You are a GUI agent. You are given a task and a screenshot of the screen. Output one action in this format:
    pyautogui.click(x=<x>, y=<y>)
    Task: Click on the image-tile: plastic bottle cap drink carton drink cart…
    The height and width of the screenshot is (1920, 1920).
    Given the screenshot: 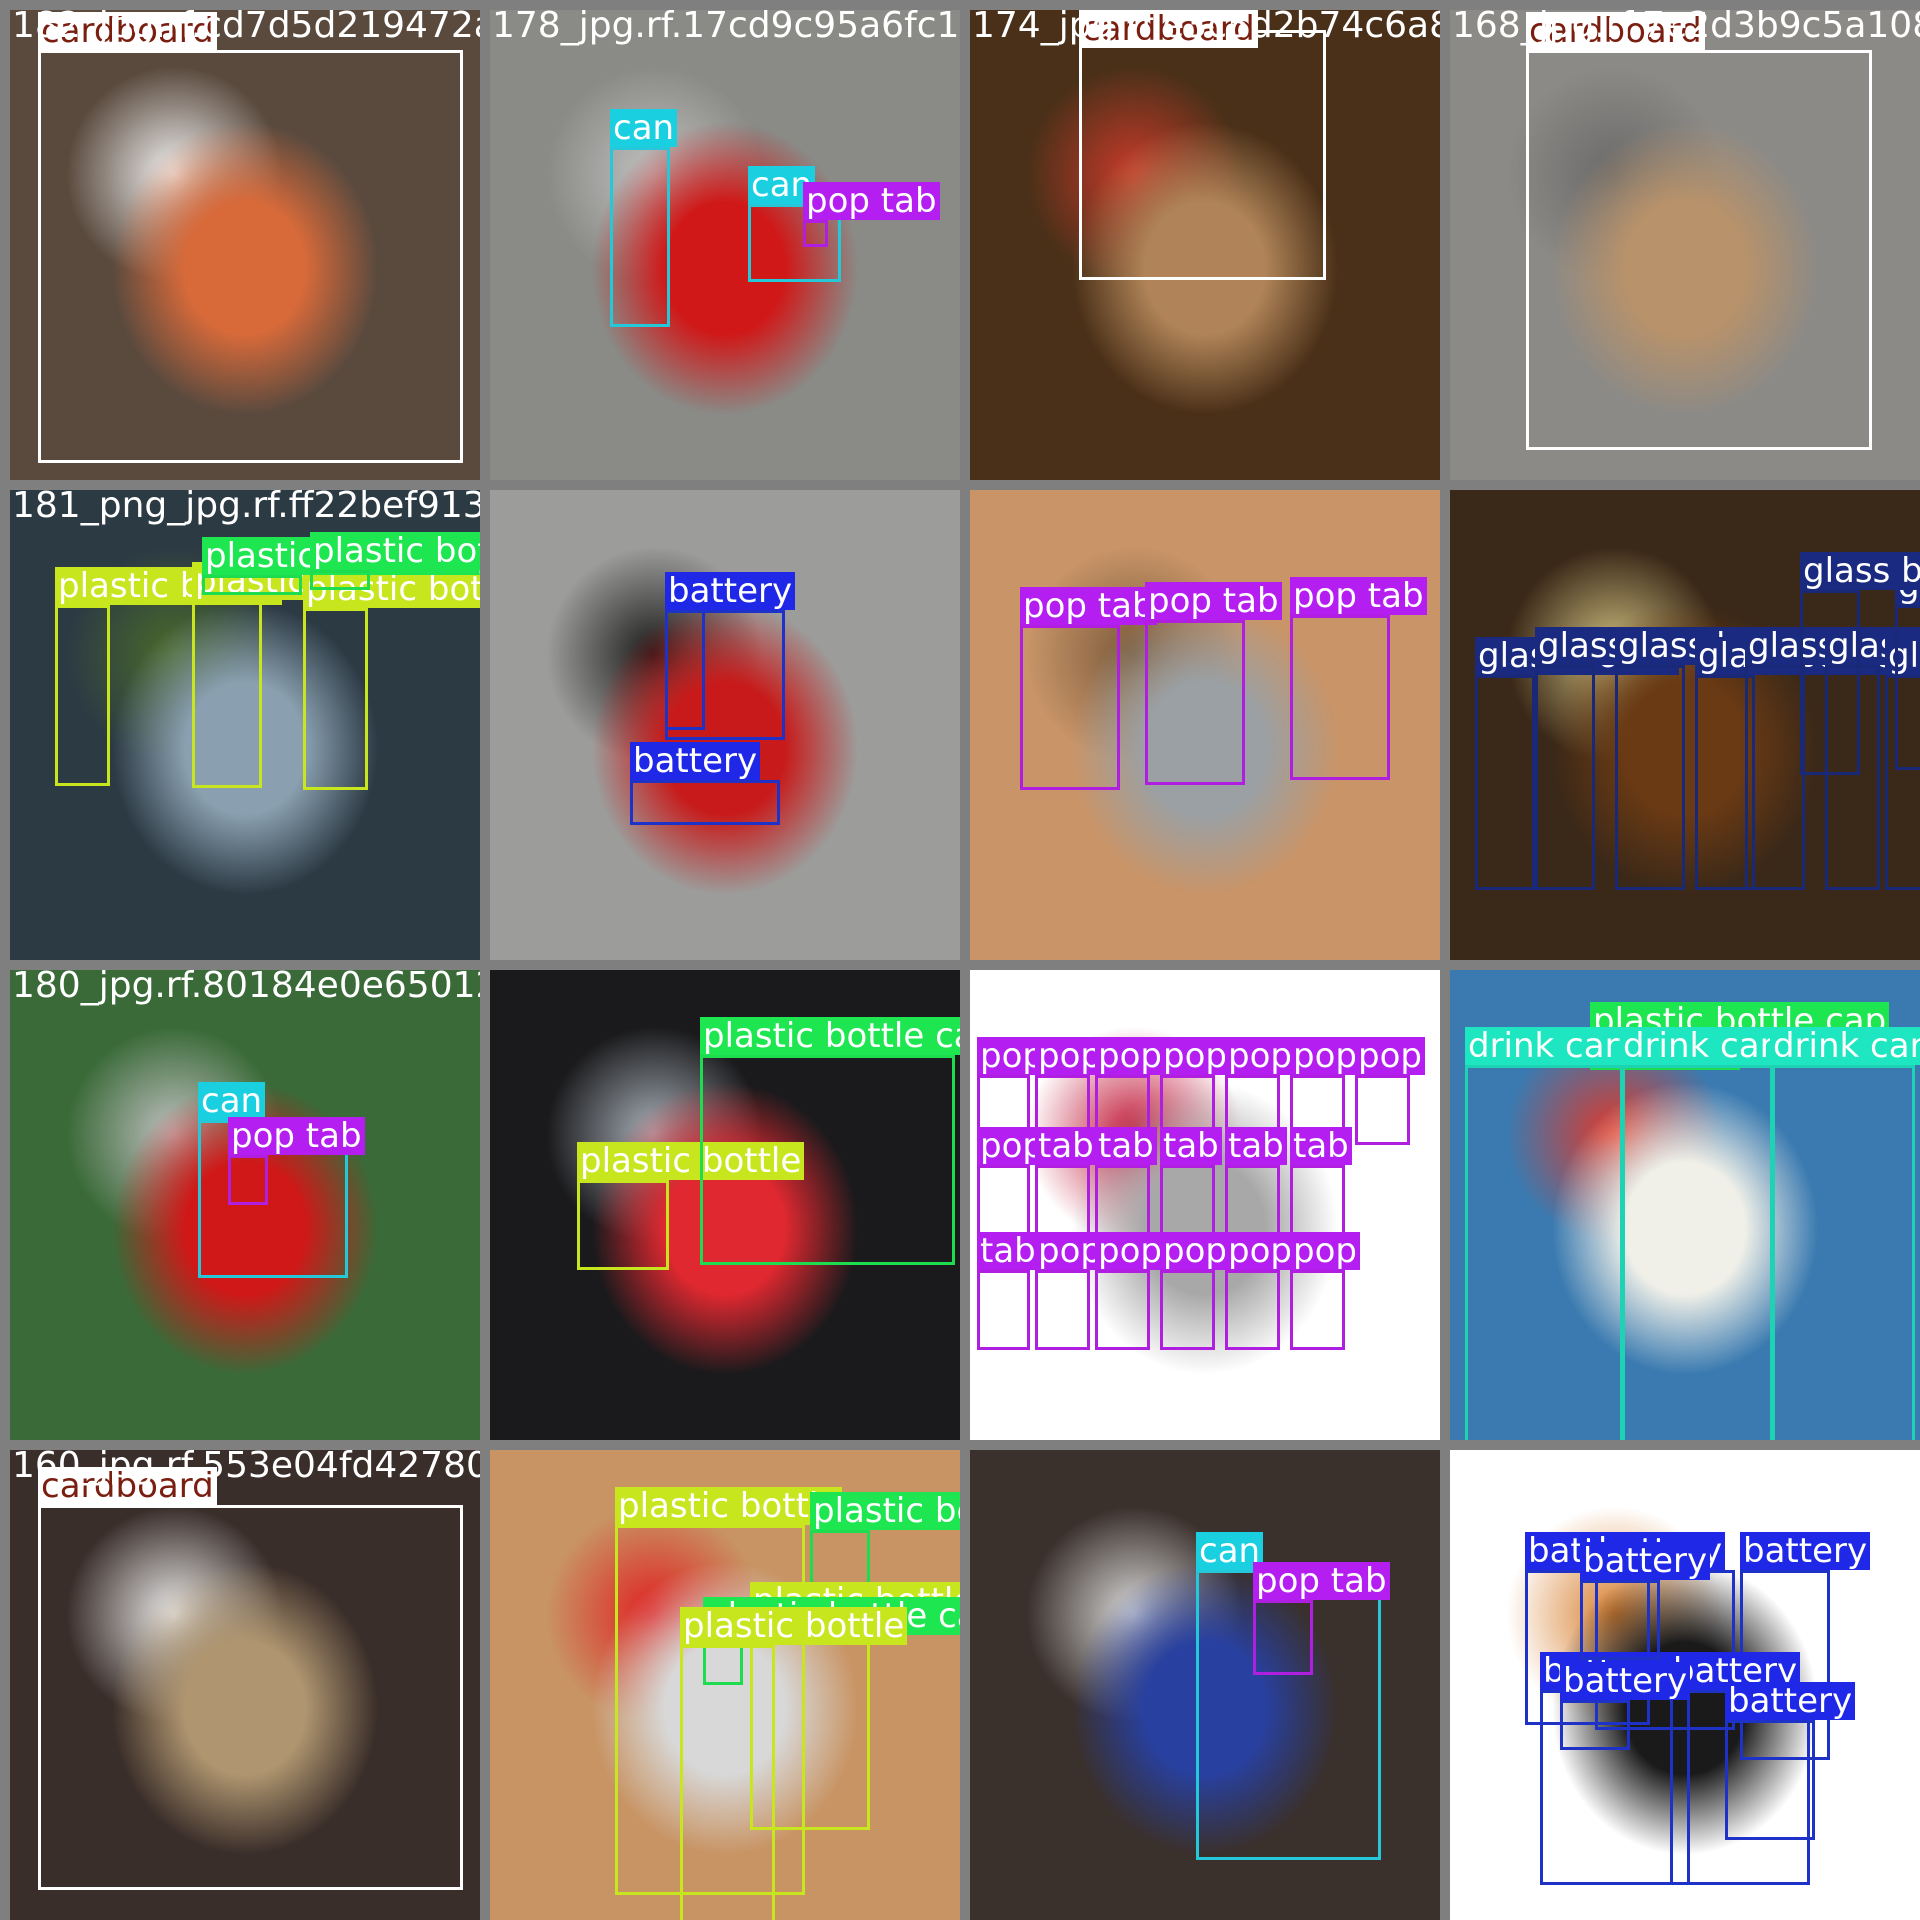 What is the action you would take?
    pyautogui.click(x=1685, y=1205)
    